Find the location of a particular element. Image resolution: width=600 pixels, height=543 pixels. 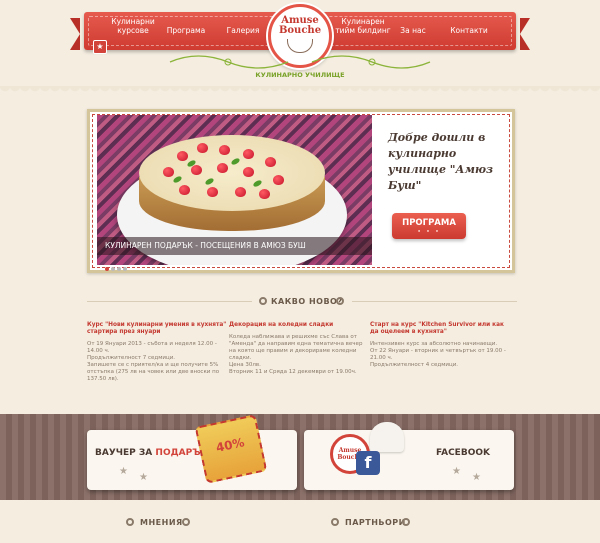

news-item-text: Продължителност 7 седмици. is located at coordinates (131, 358).